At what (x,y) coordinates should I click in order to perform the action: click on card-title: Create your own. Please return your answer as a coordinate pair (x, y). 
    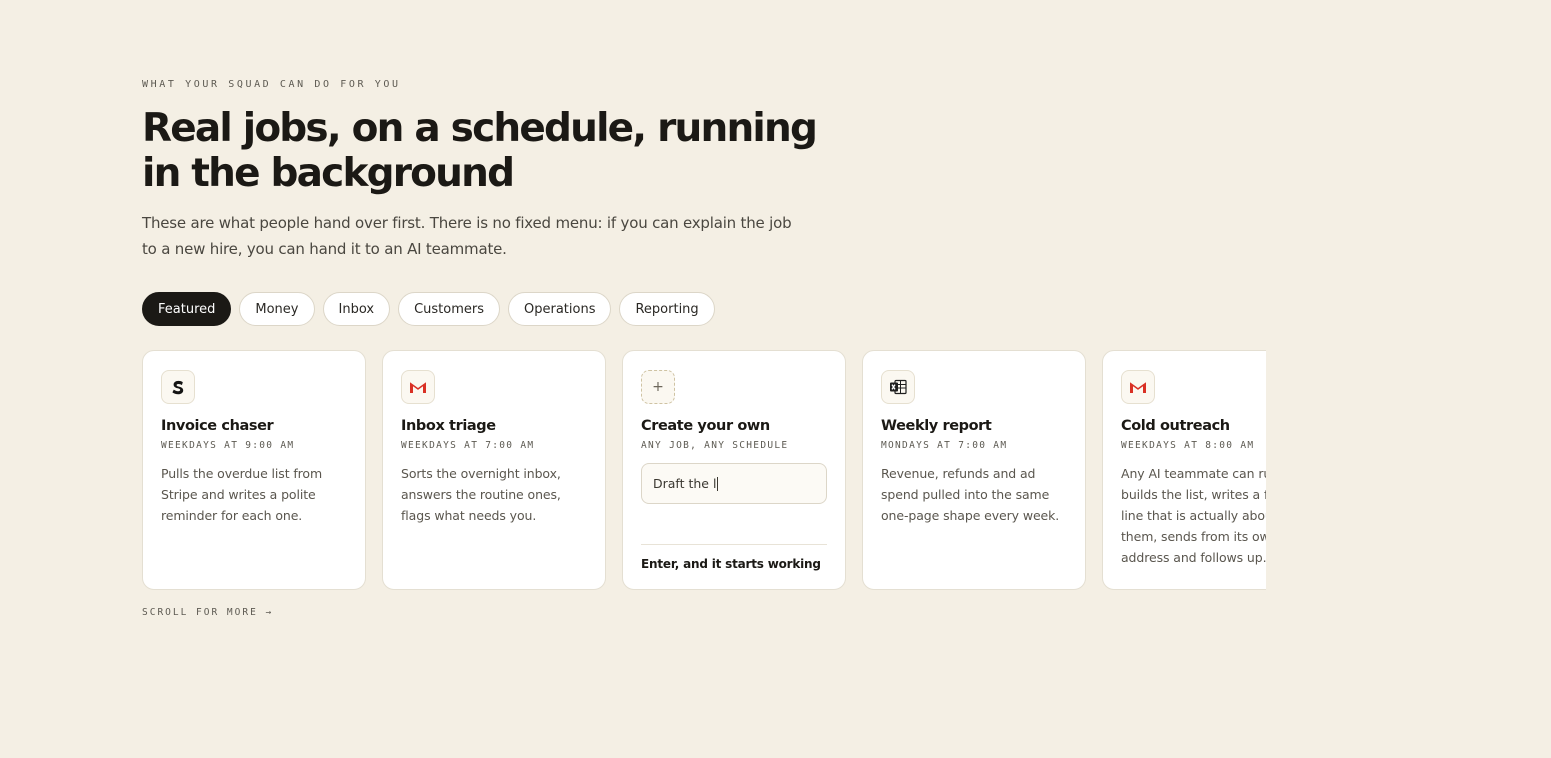
    Looking at the image, I should click on (705, 426).